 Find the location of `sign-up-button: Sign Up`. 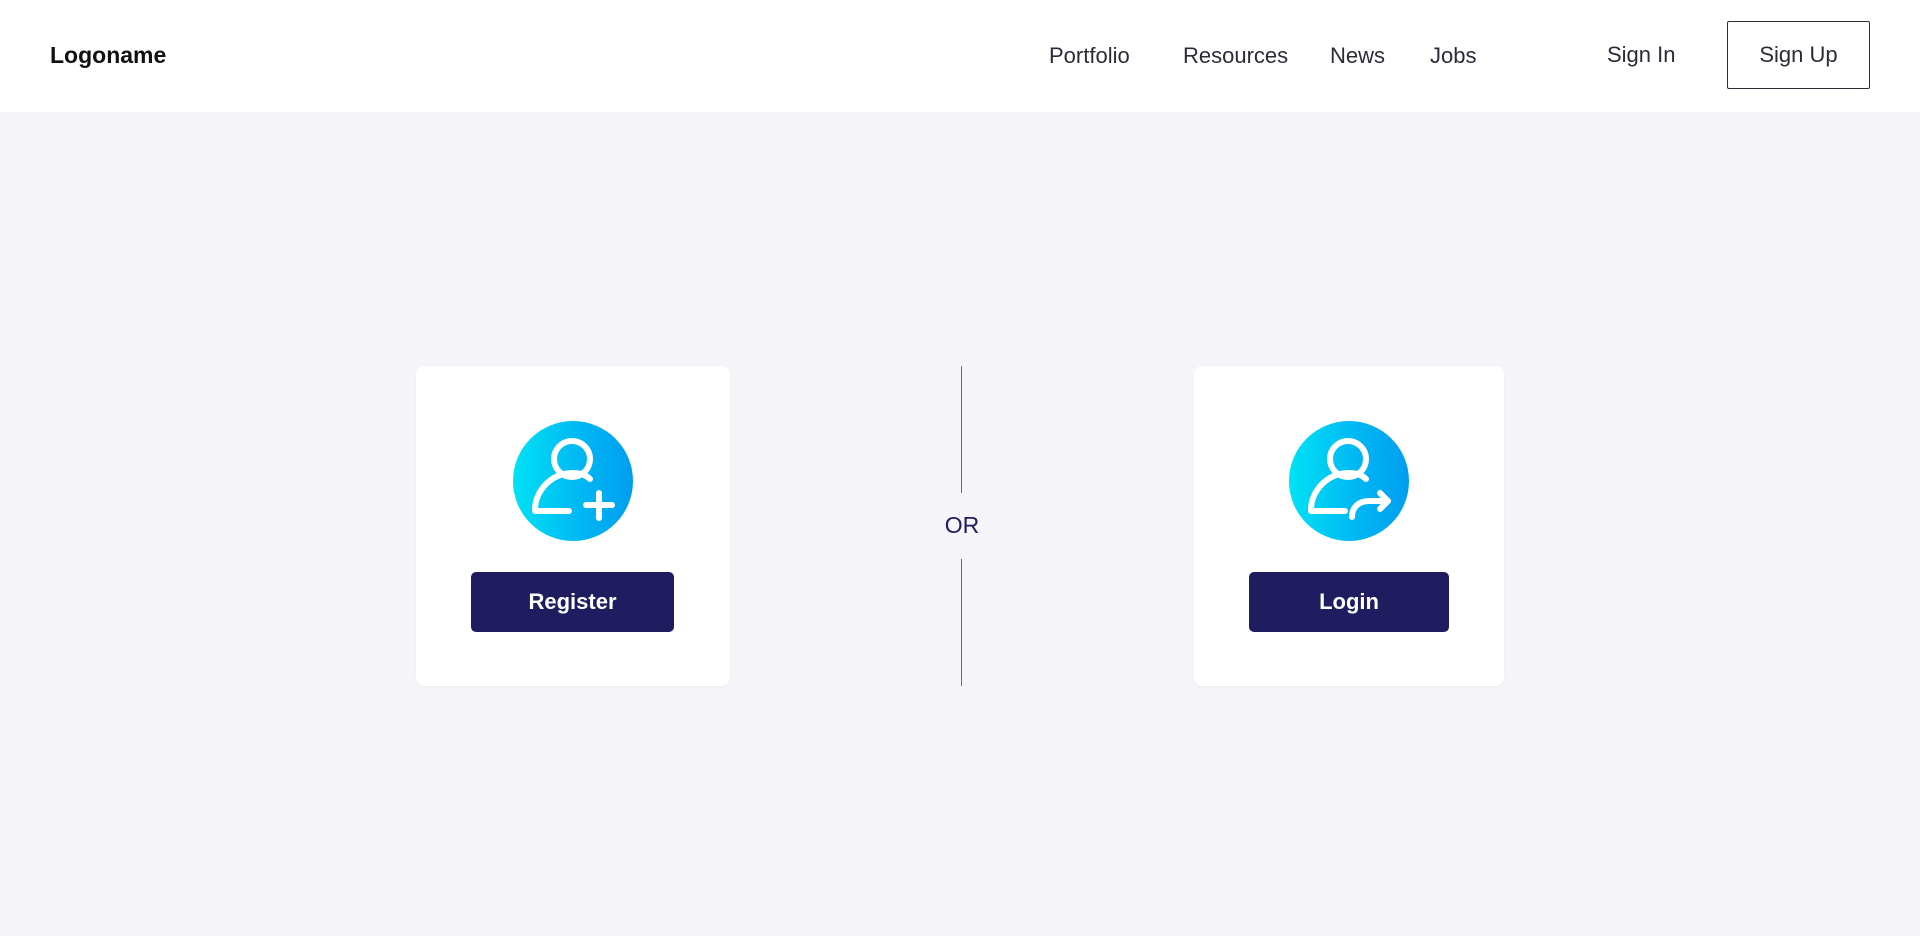

sign-up-button: Sign Up is located at coordinates (1798, 55).